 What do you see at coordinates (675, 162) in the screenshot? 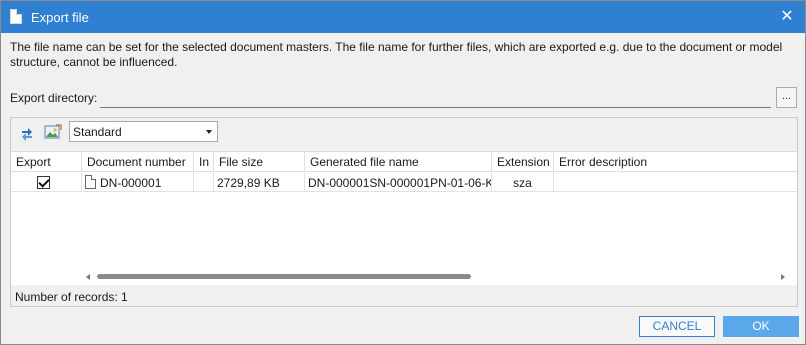
I see `column-header-error-description: Error description` at bounding box center [675, 162].